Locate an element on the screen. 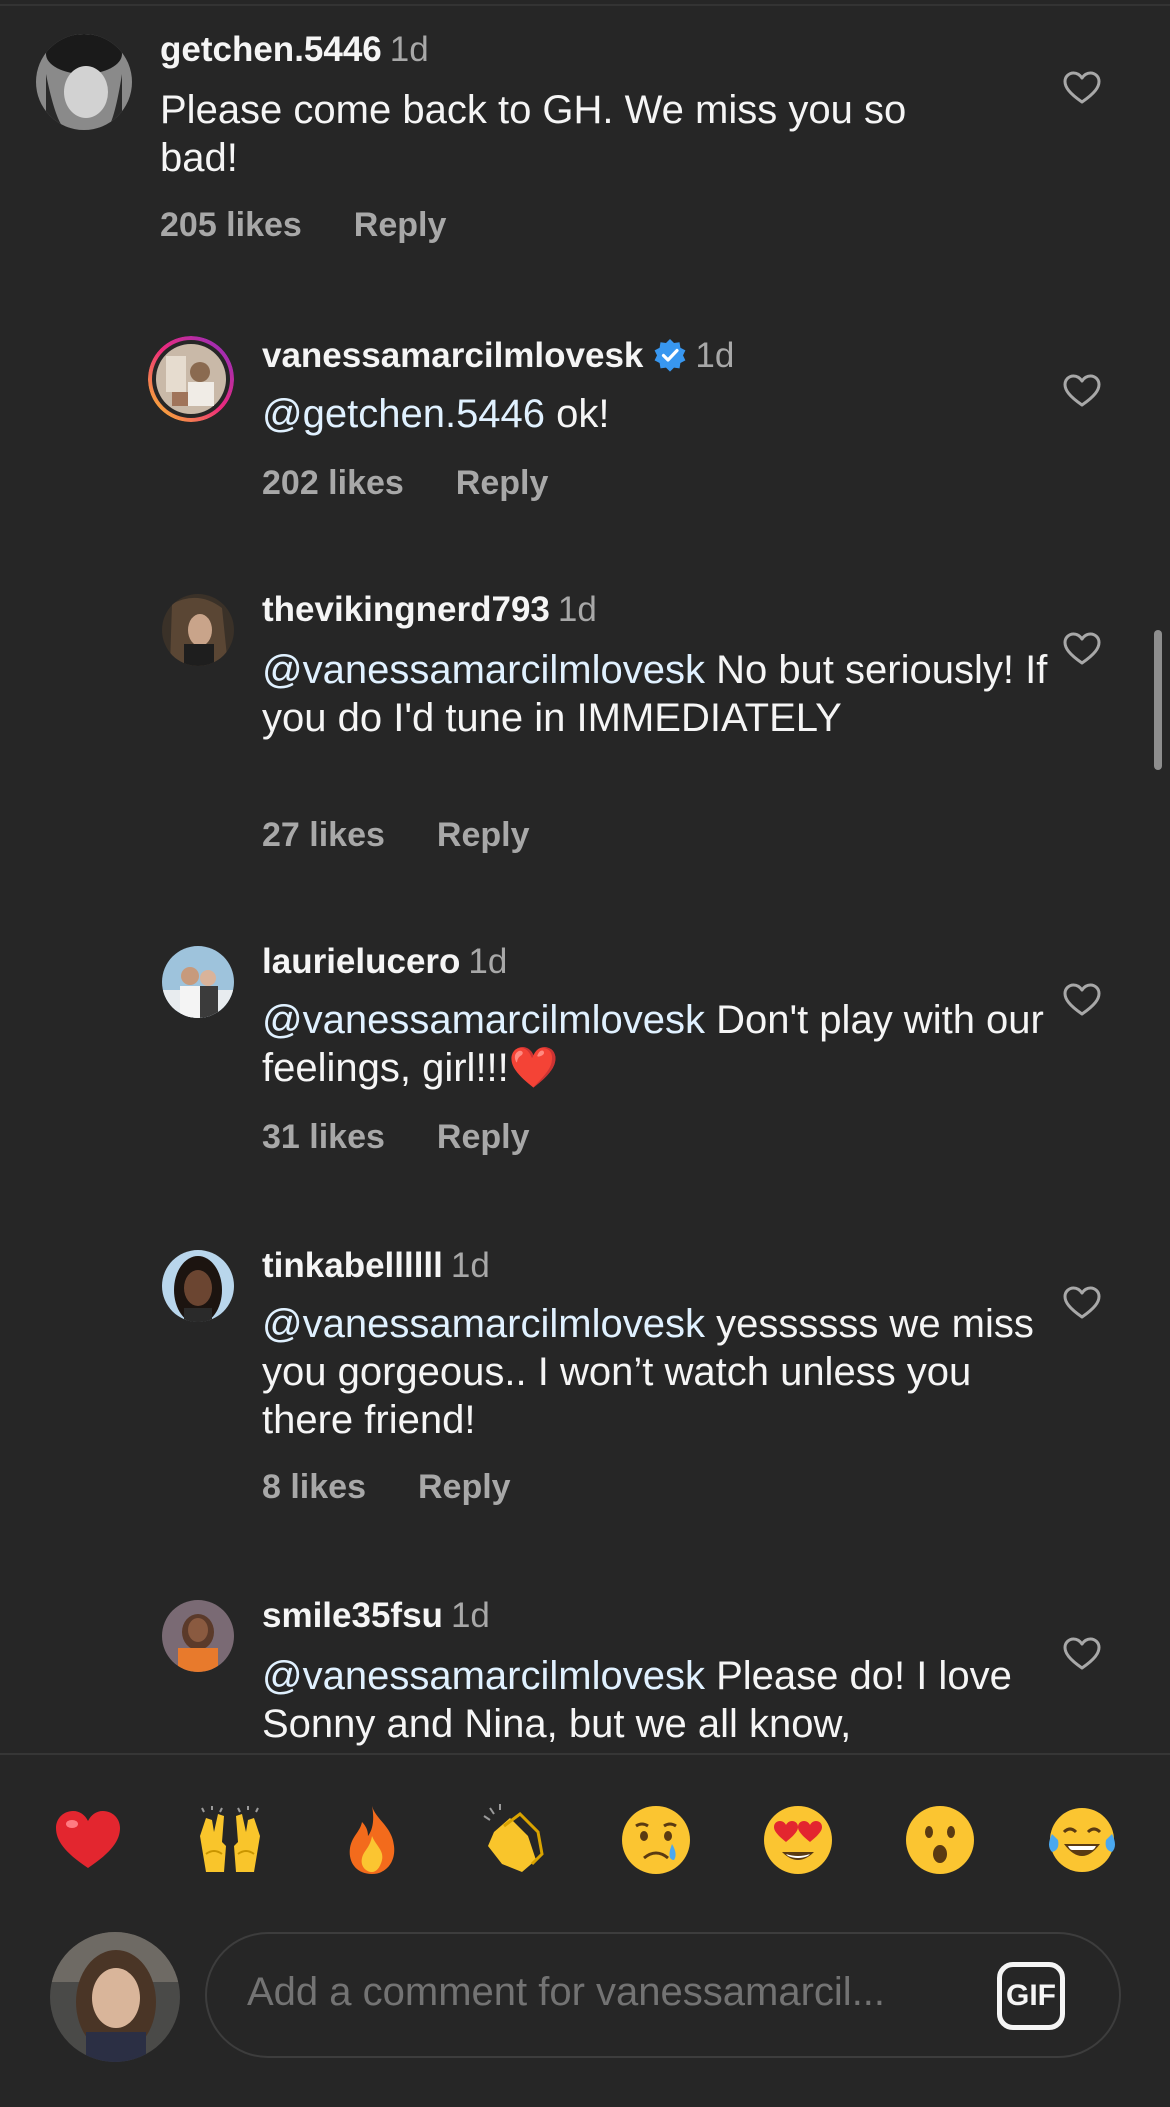  reaction-bar-divider is located at coordinates (585, 1754).